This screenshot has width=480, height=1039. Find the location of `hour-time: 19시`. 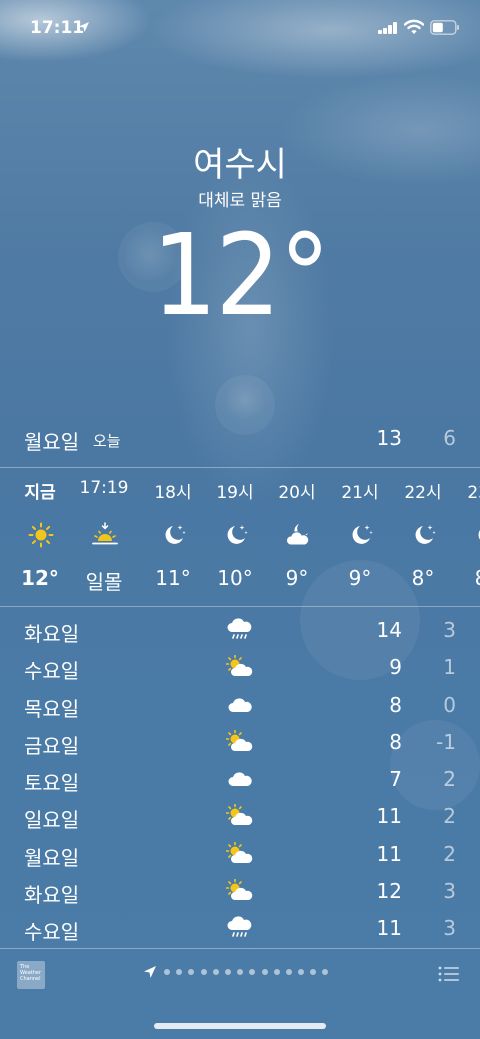

hour-time: 19시 is located at coordinates (235, 493).